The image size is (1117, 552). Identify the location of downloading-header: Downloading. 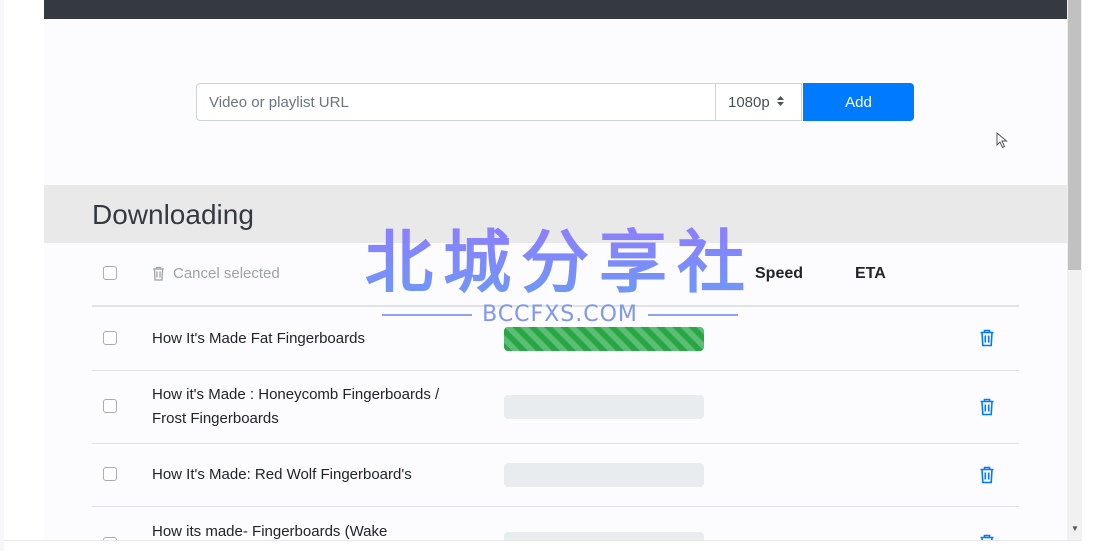
(555, 214).